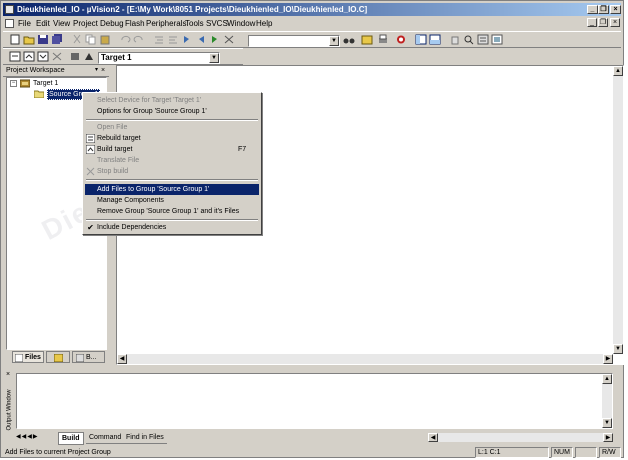 Image resolution: width=628 pixels, height=460 pixels. I want to click on next-bookmark-icon, so click(215, 39).